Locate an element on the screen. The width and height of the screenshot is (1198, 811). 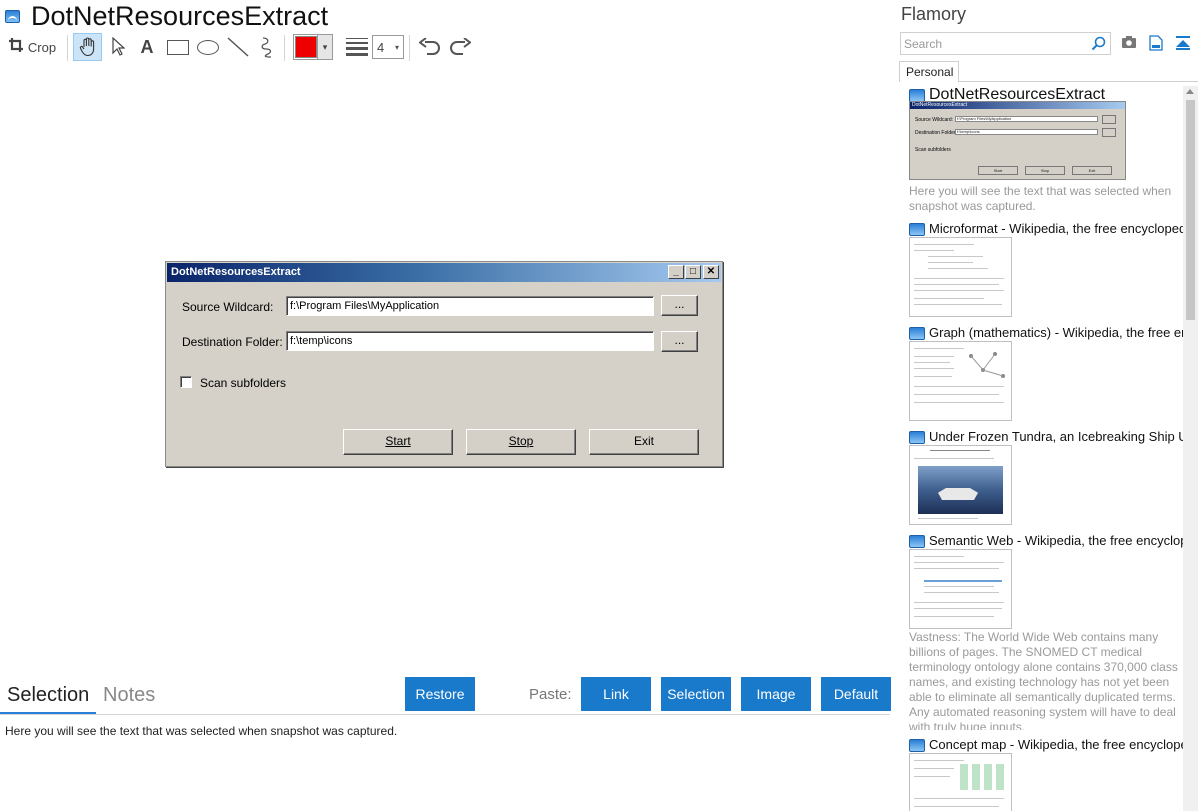
paste-image-button: Image is located at coordinates (776, 694).